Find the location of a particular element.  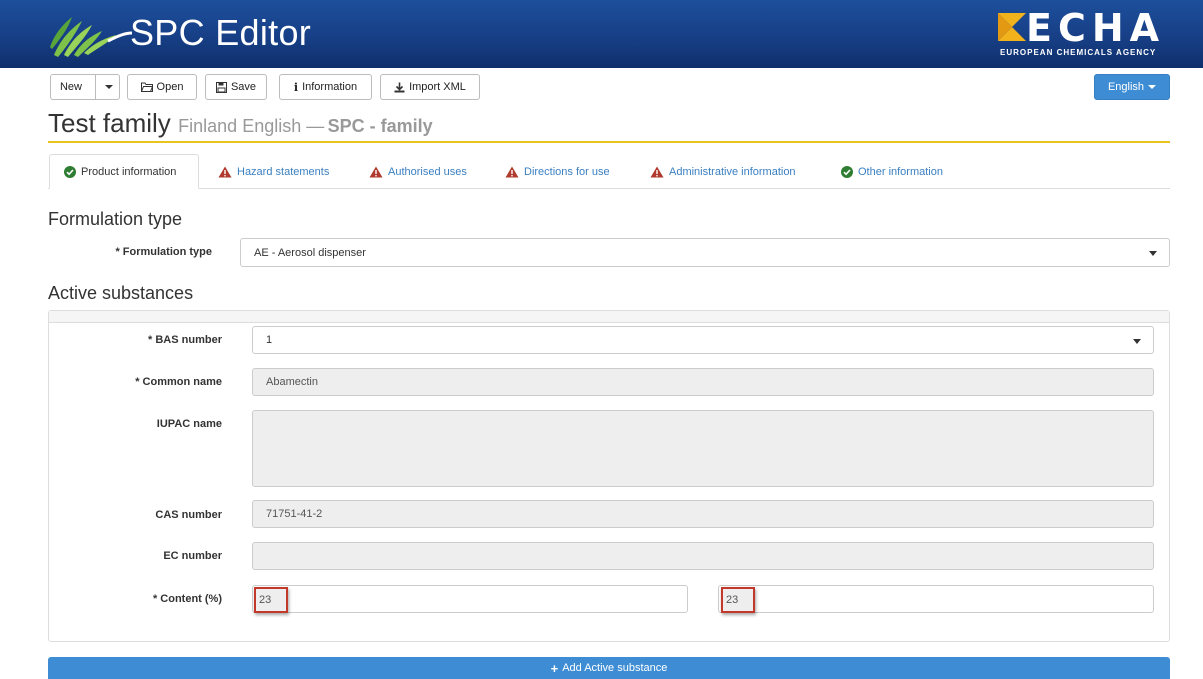

tab-authorised-uses: Authorised uses is located at coordinates (418, 171).